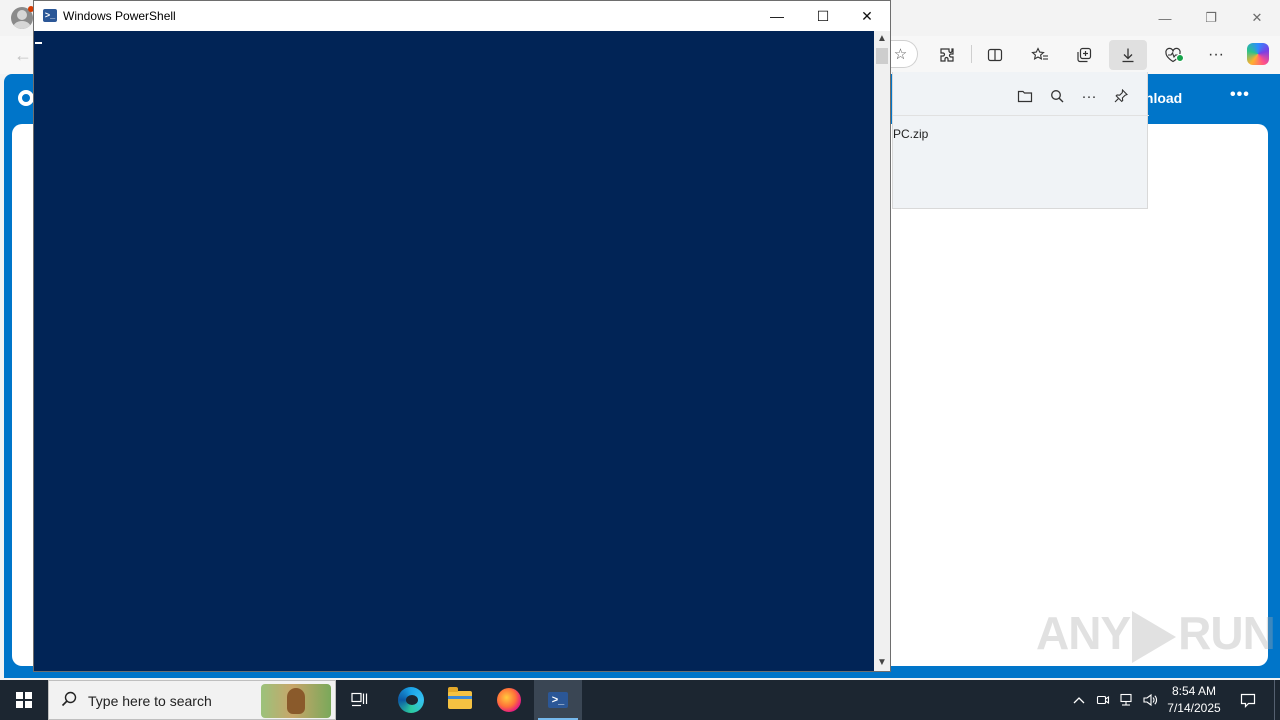  I want to click on extensions-icon, so click(947, 55).